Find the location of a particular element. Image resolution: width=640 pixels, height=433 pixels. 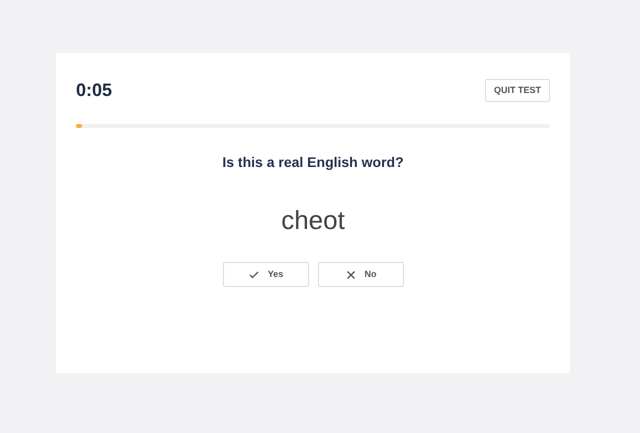

word-text: cheot is located at coordinates (313, 220).